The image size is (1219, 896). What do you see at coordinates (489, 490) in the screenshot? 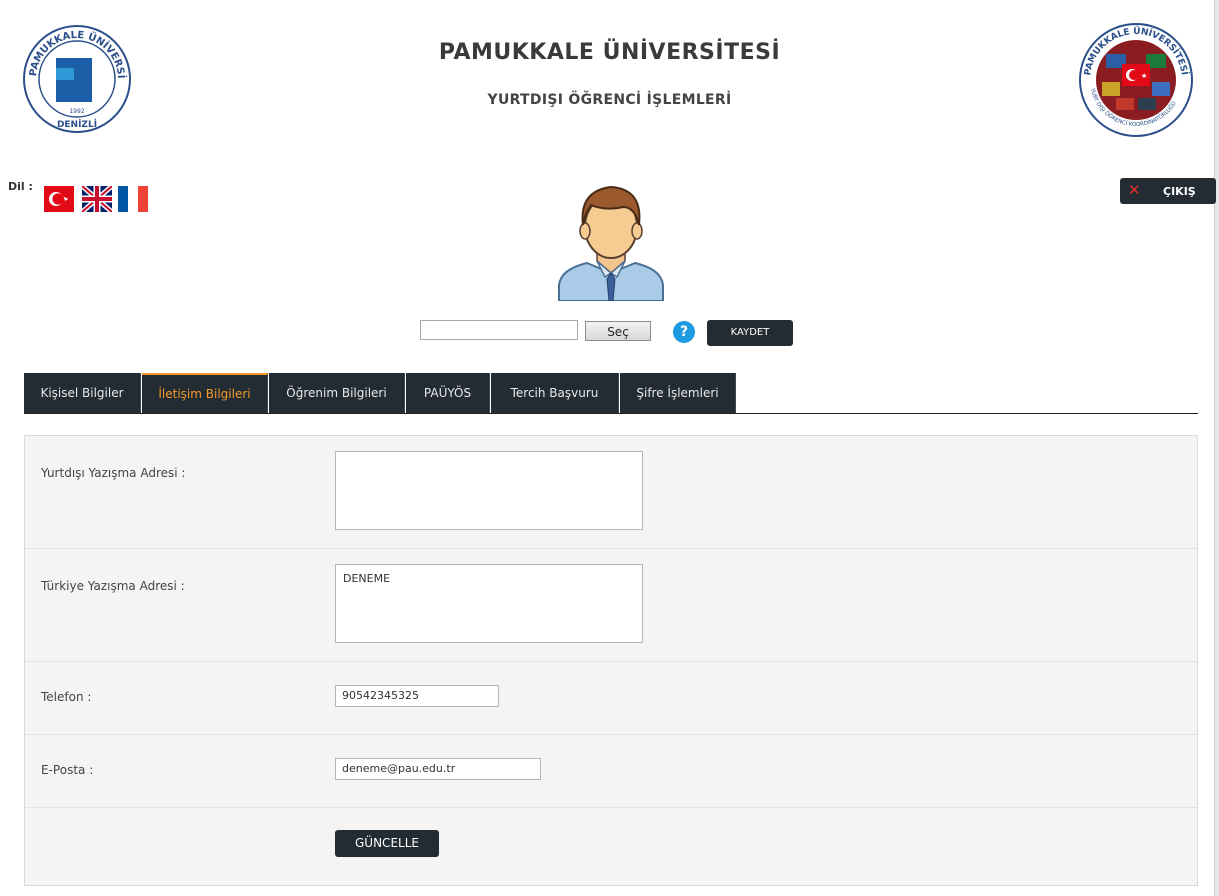
I see `abroad-address-textarea` at bounding box center [489, 490].